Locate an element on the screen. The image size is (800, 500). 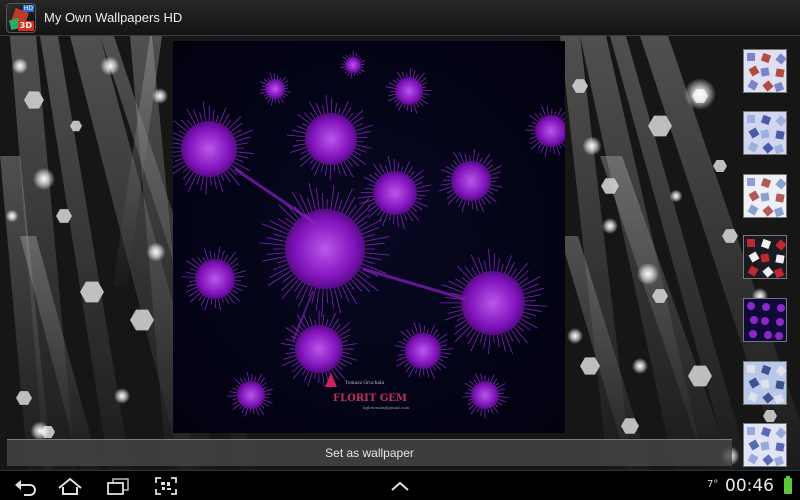
status-clock: 00:46 is located at coordinates (749, 486).